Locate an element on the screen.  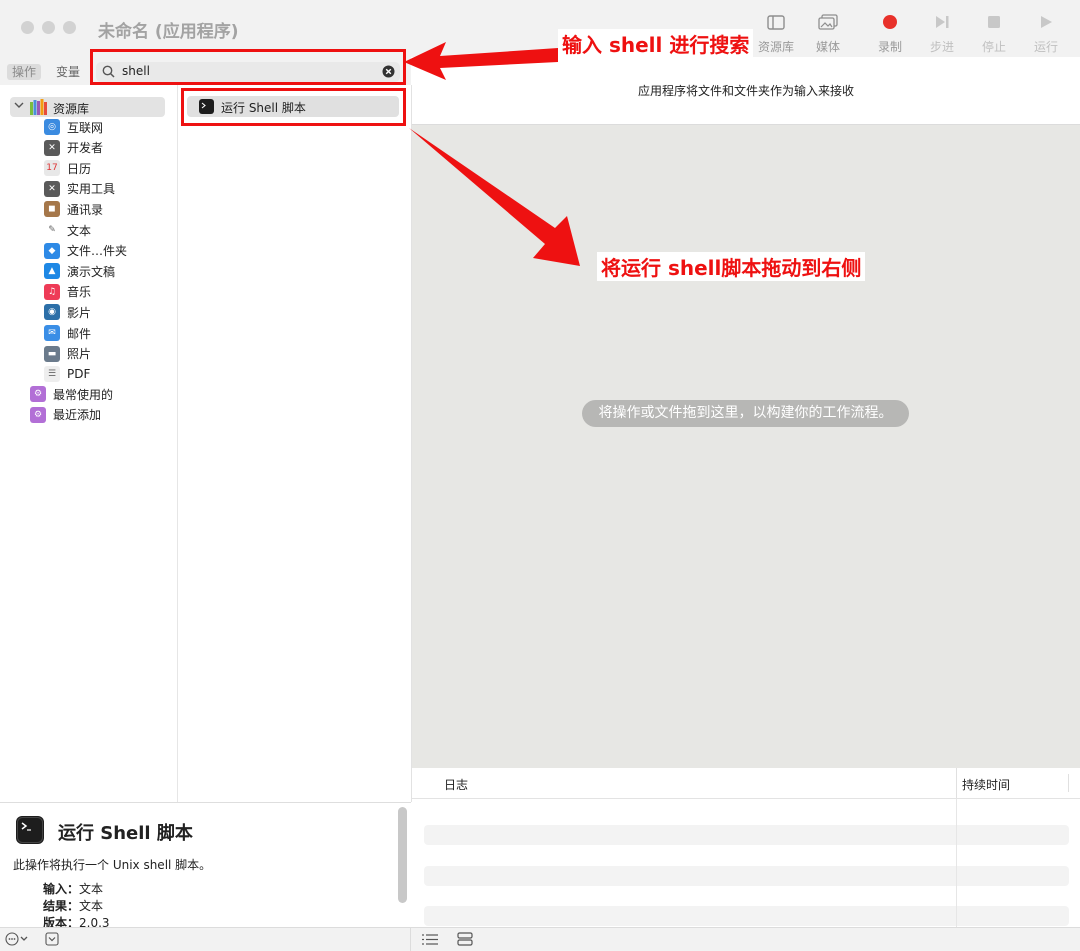
media-toolbar-label: 媒体 is located at coordinates (827, 47).